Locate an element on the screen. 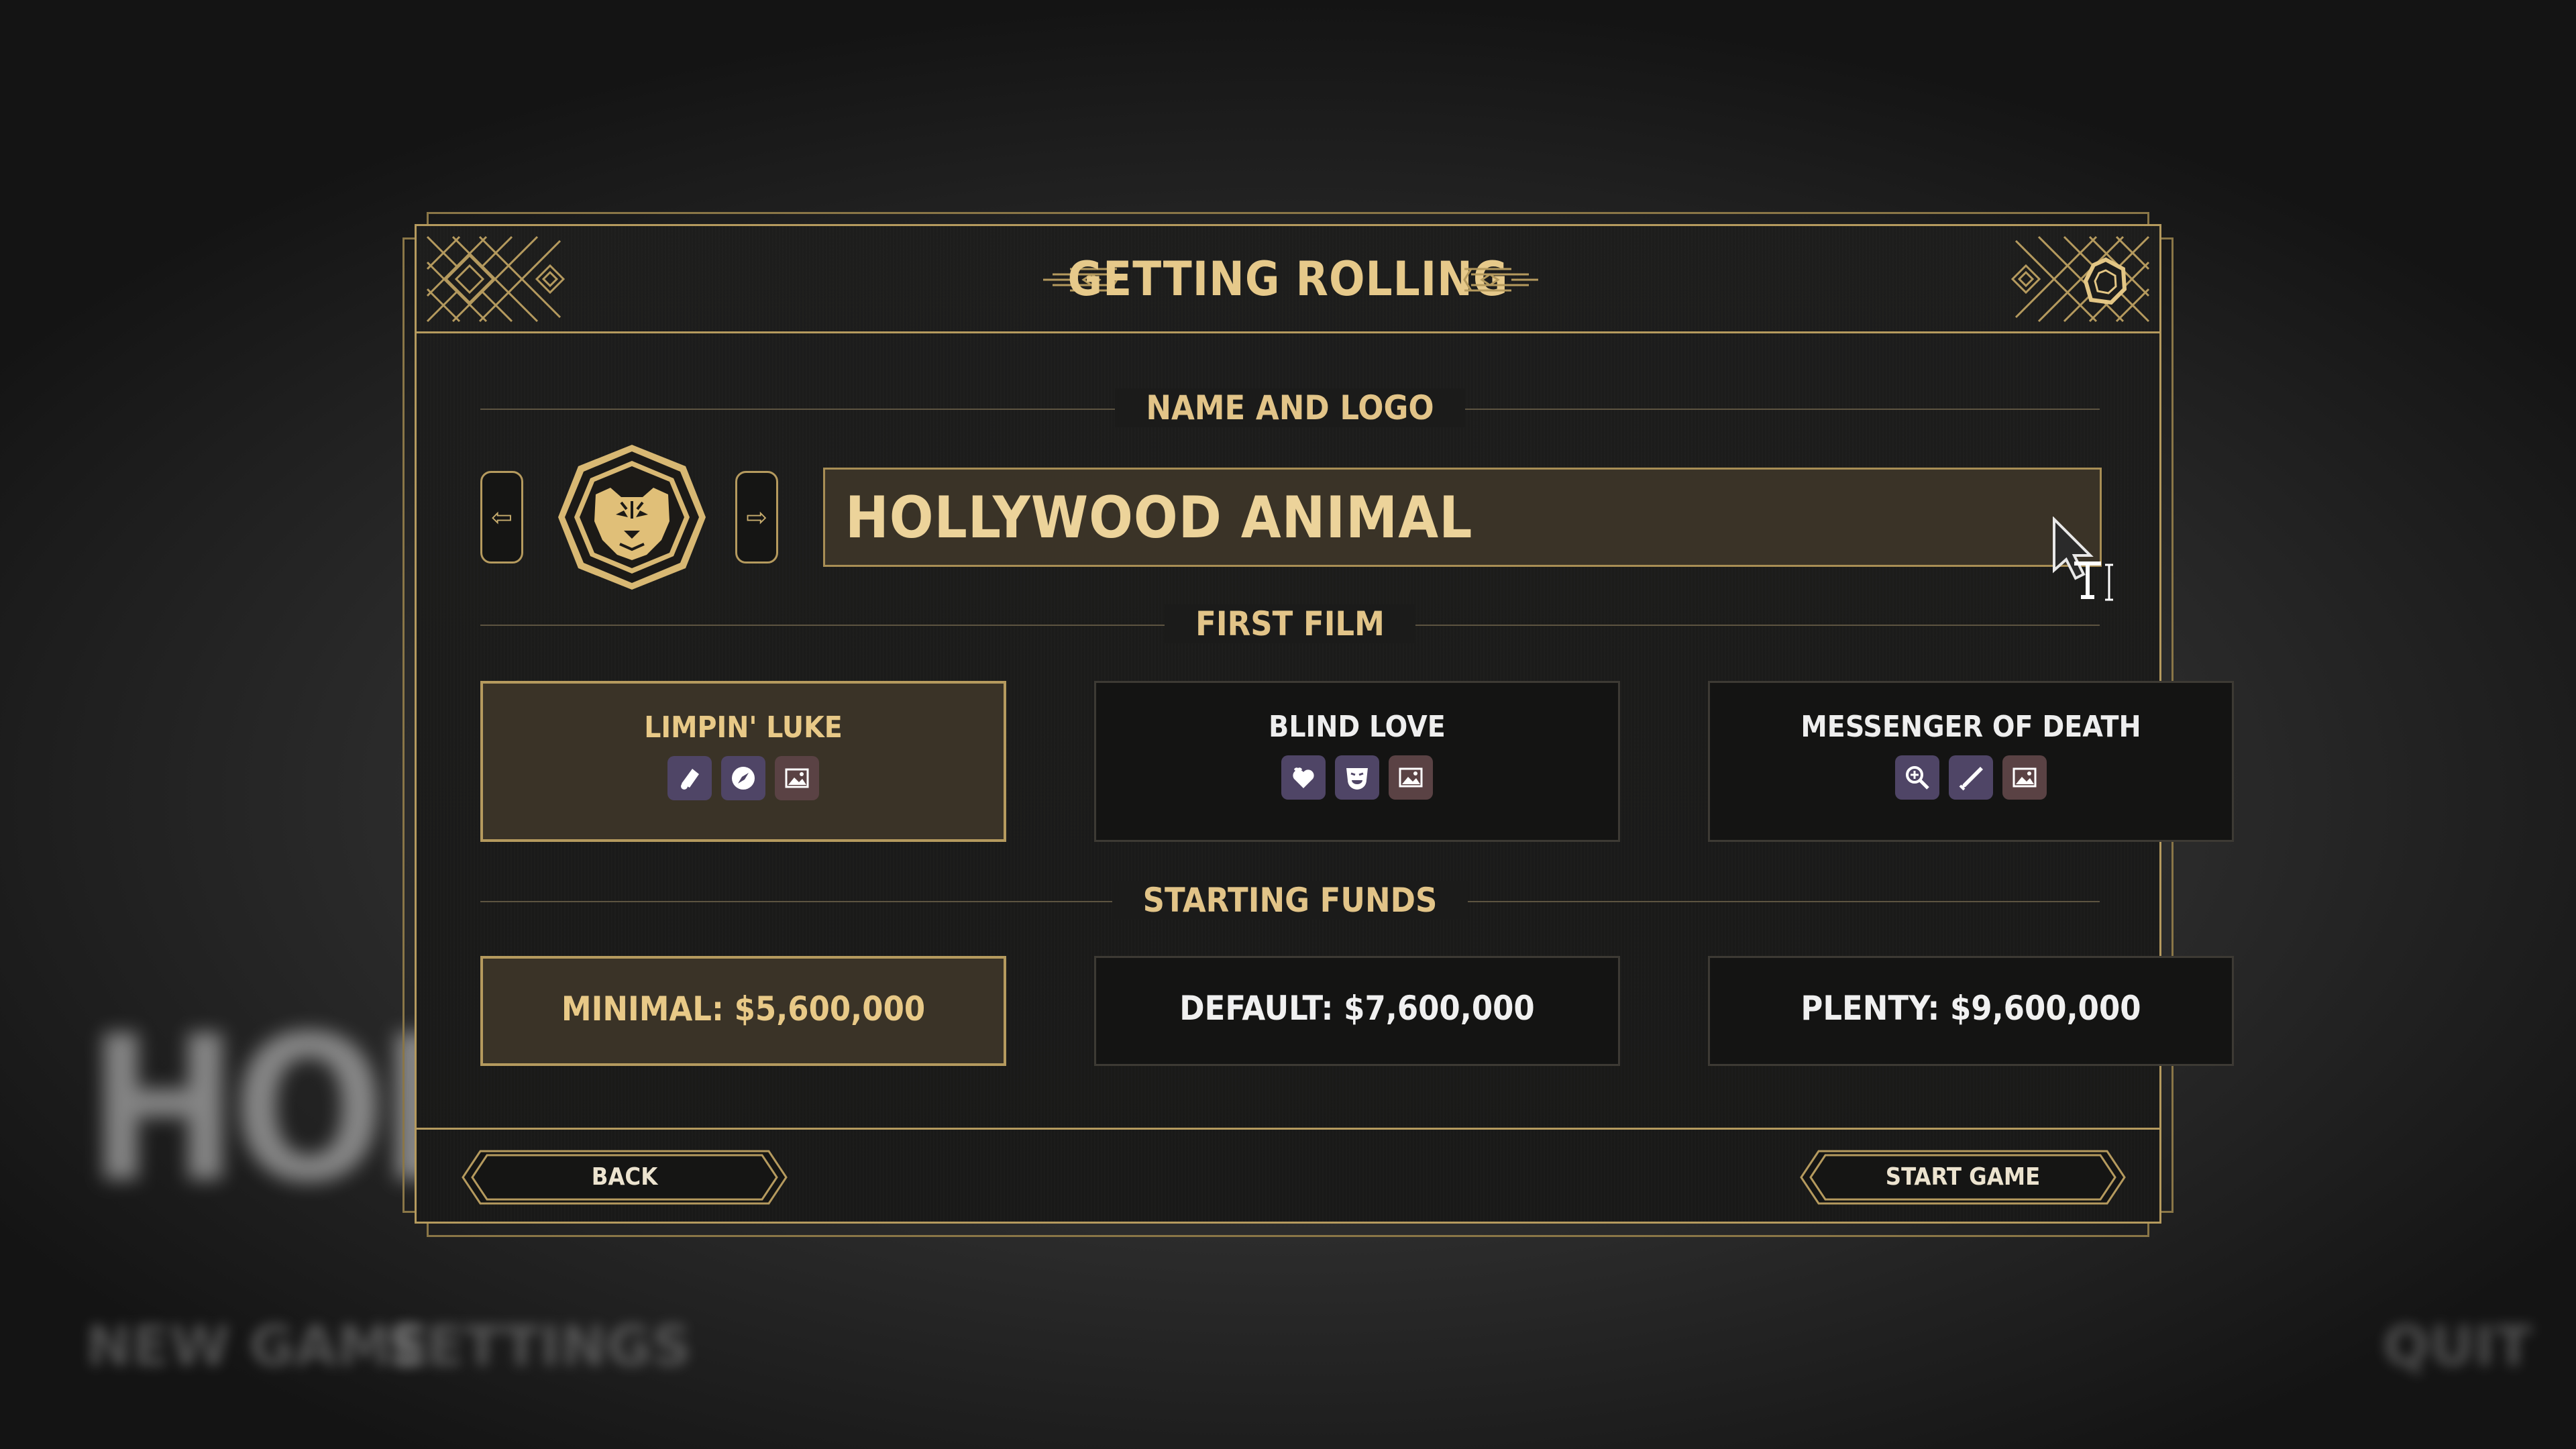  funds-option-plenty: PLENTY: $9,600,000 is located at coordinates (1971, 1011).